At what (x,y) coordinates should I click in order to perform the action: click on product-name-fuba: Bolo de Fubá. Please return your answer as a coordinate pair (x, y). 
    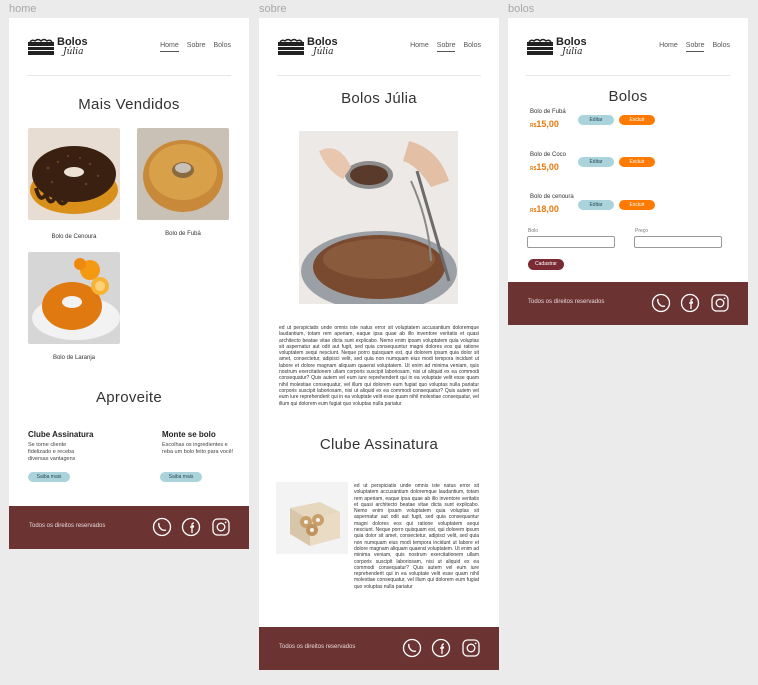
    Looking at the image, I should click on (183, 234).